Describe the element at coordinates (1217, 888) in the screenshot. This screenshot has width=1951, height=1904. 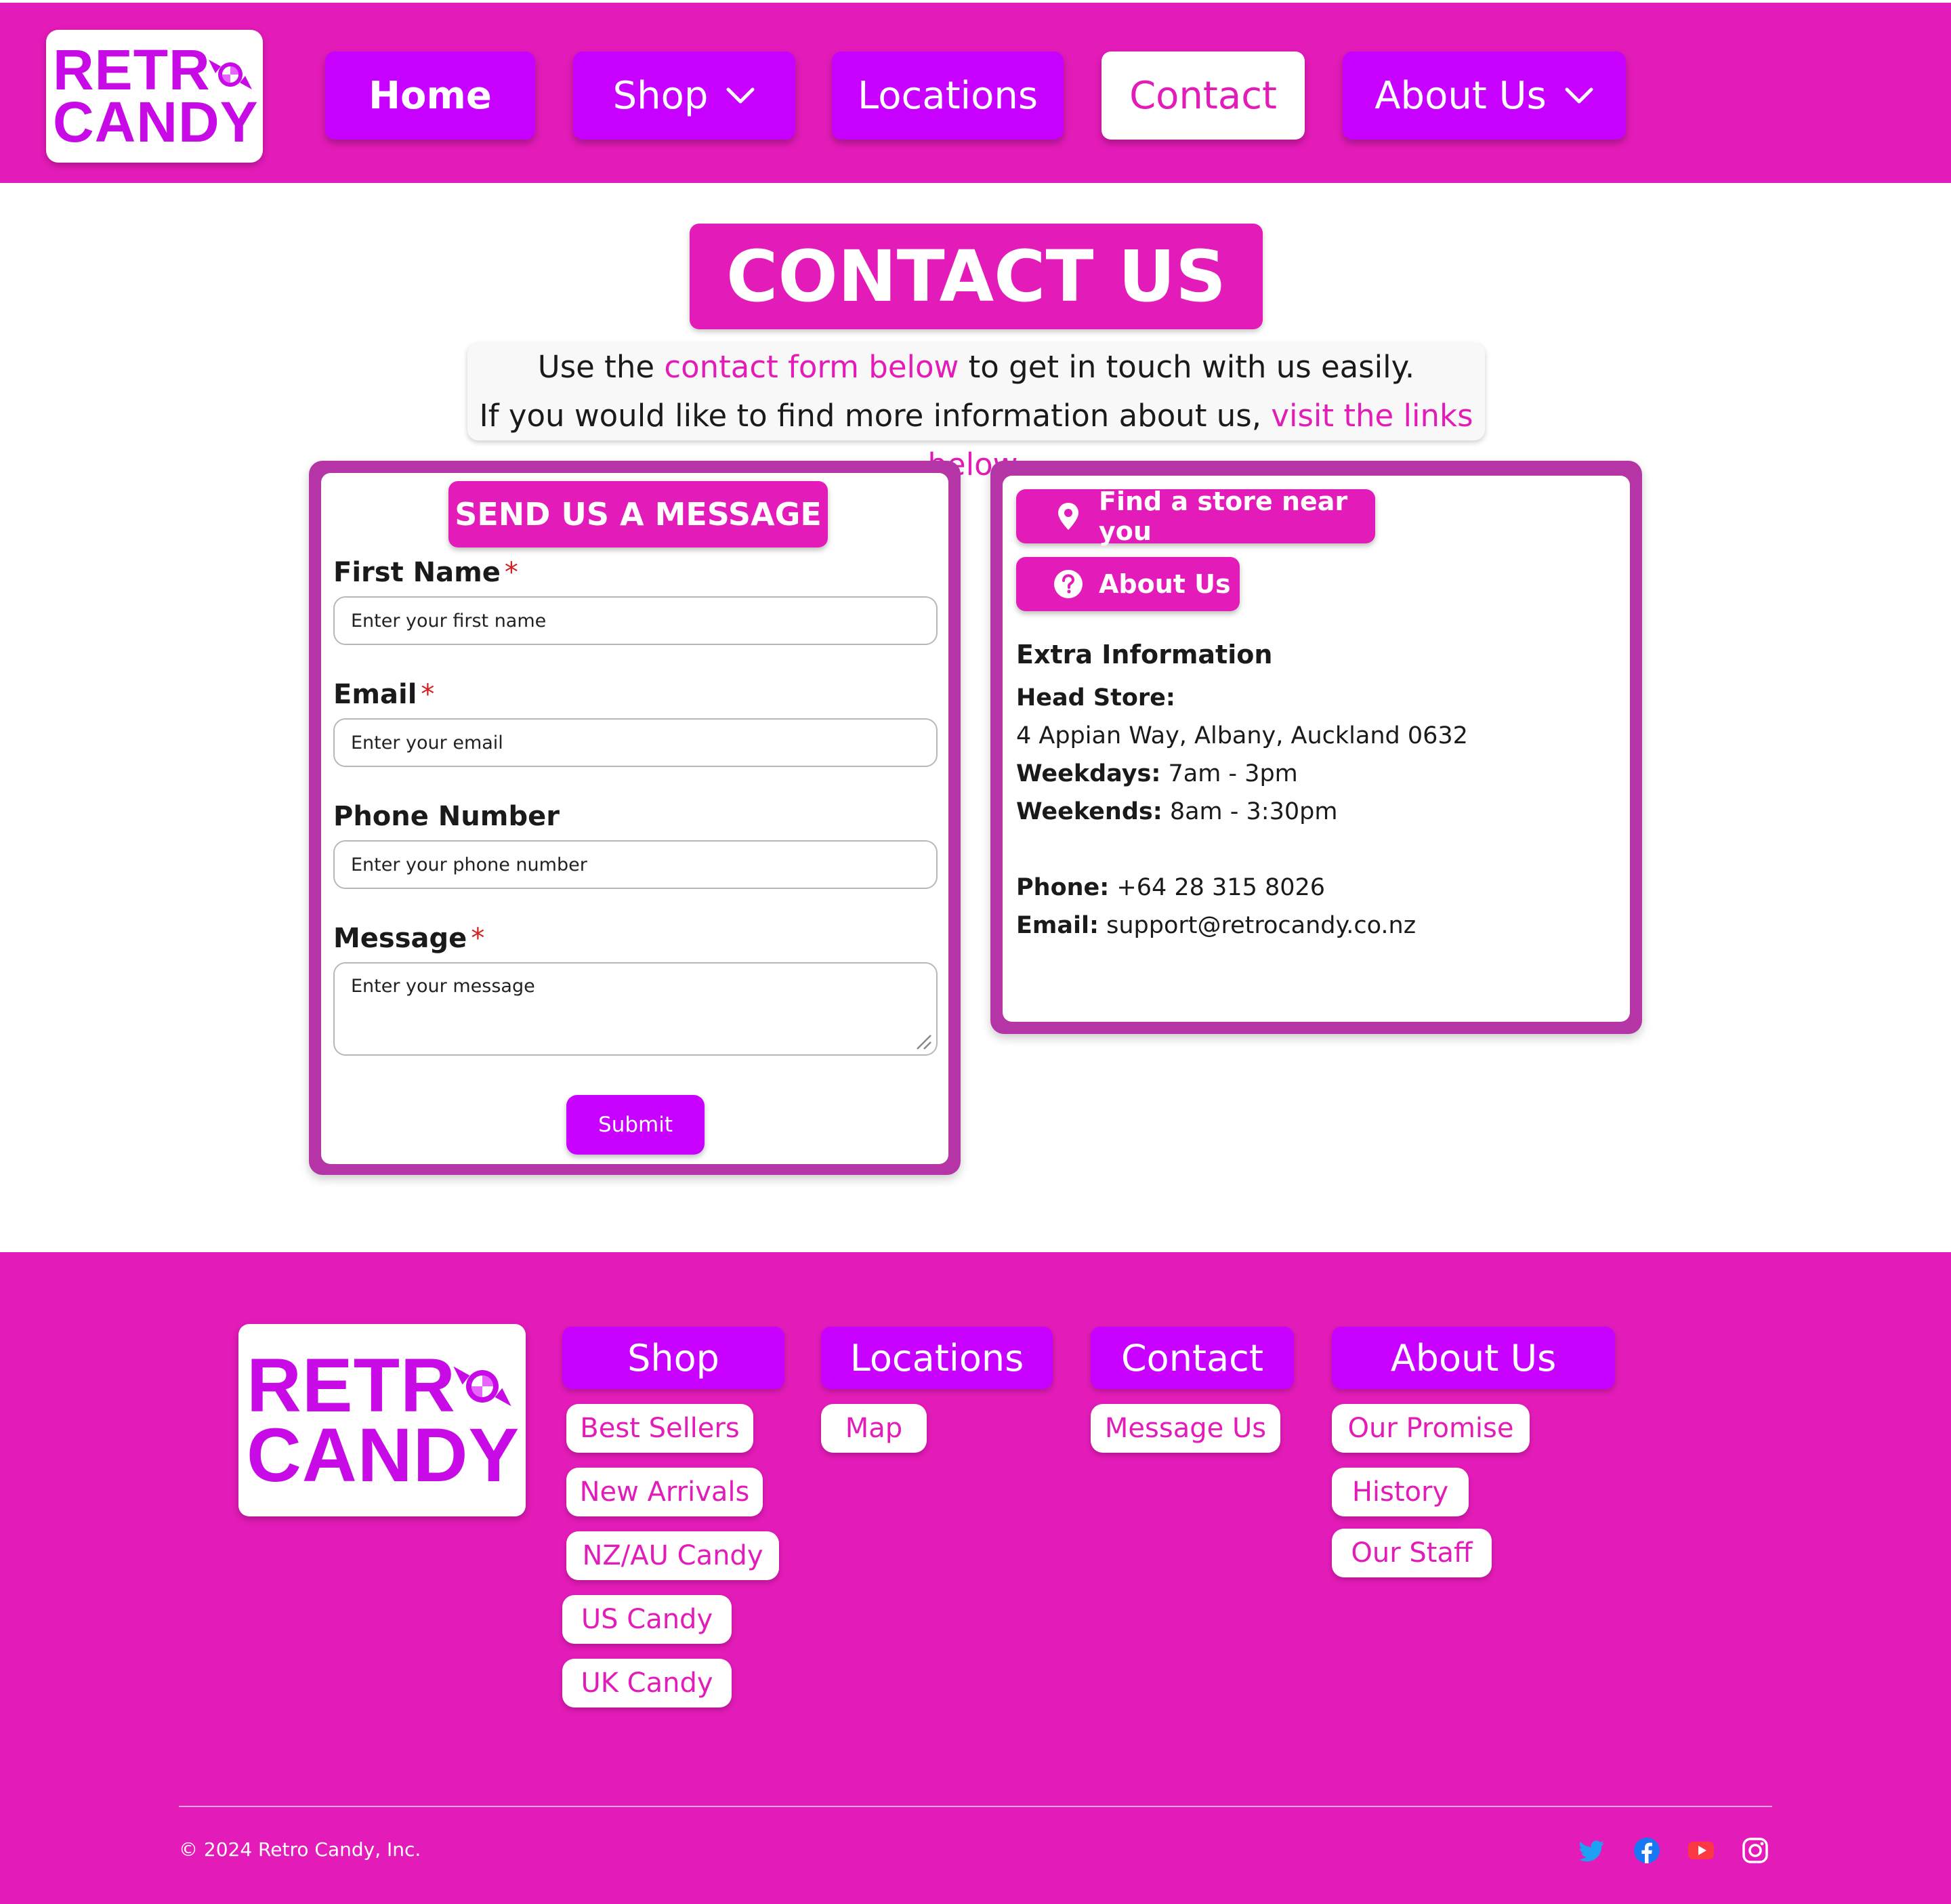
I see `phone-value: +64 28 315 8026` at that location.